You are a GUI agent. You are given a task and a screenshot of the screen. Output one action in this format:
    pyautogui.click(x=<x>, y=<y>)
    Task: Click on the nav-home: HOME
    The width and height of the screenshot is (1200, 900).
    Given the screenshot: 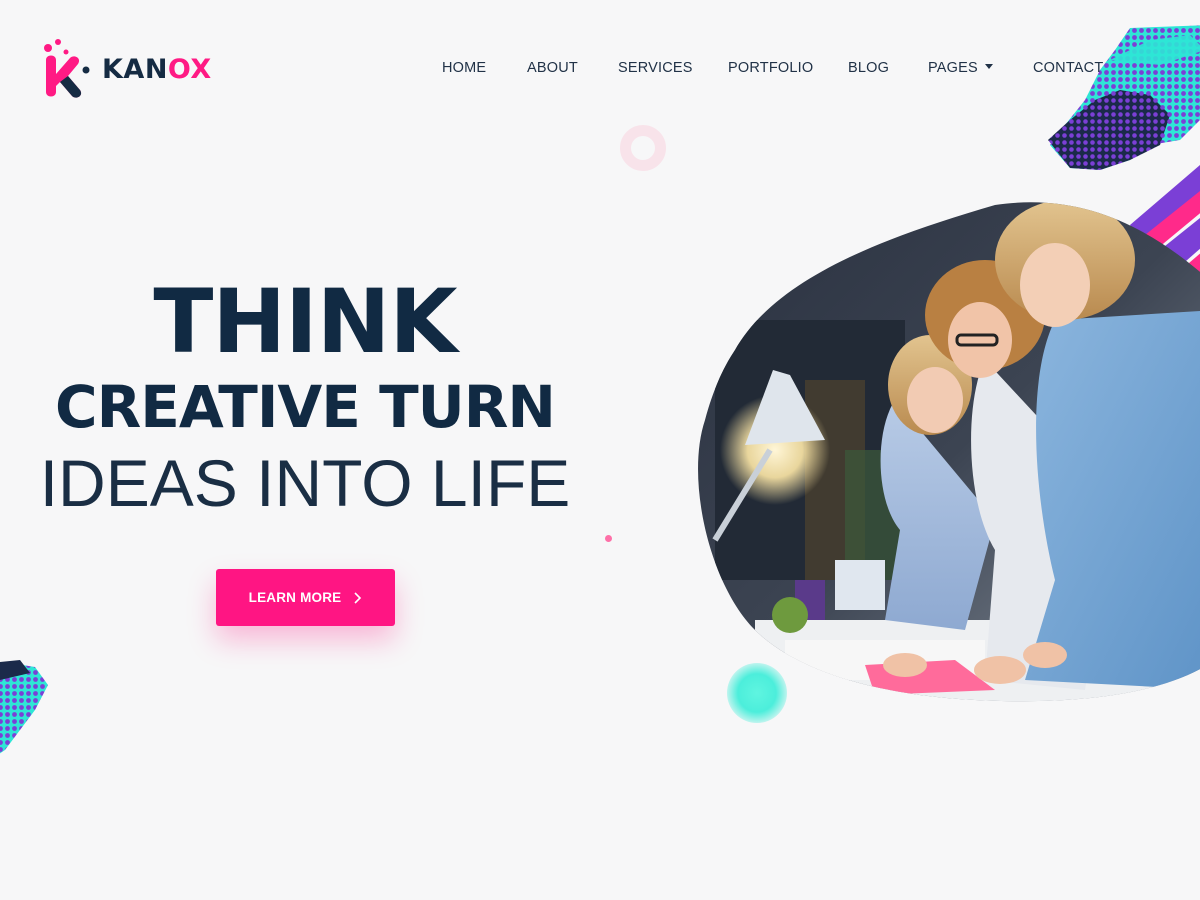 What is the action you would take?
    pyautogui.click(x=464, y=68)
    